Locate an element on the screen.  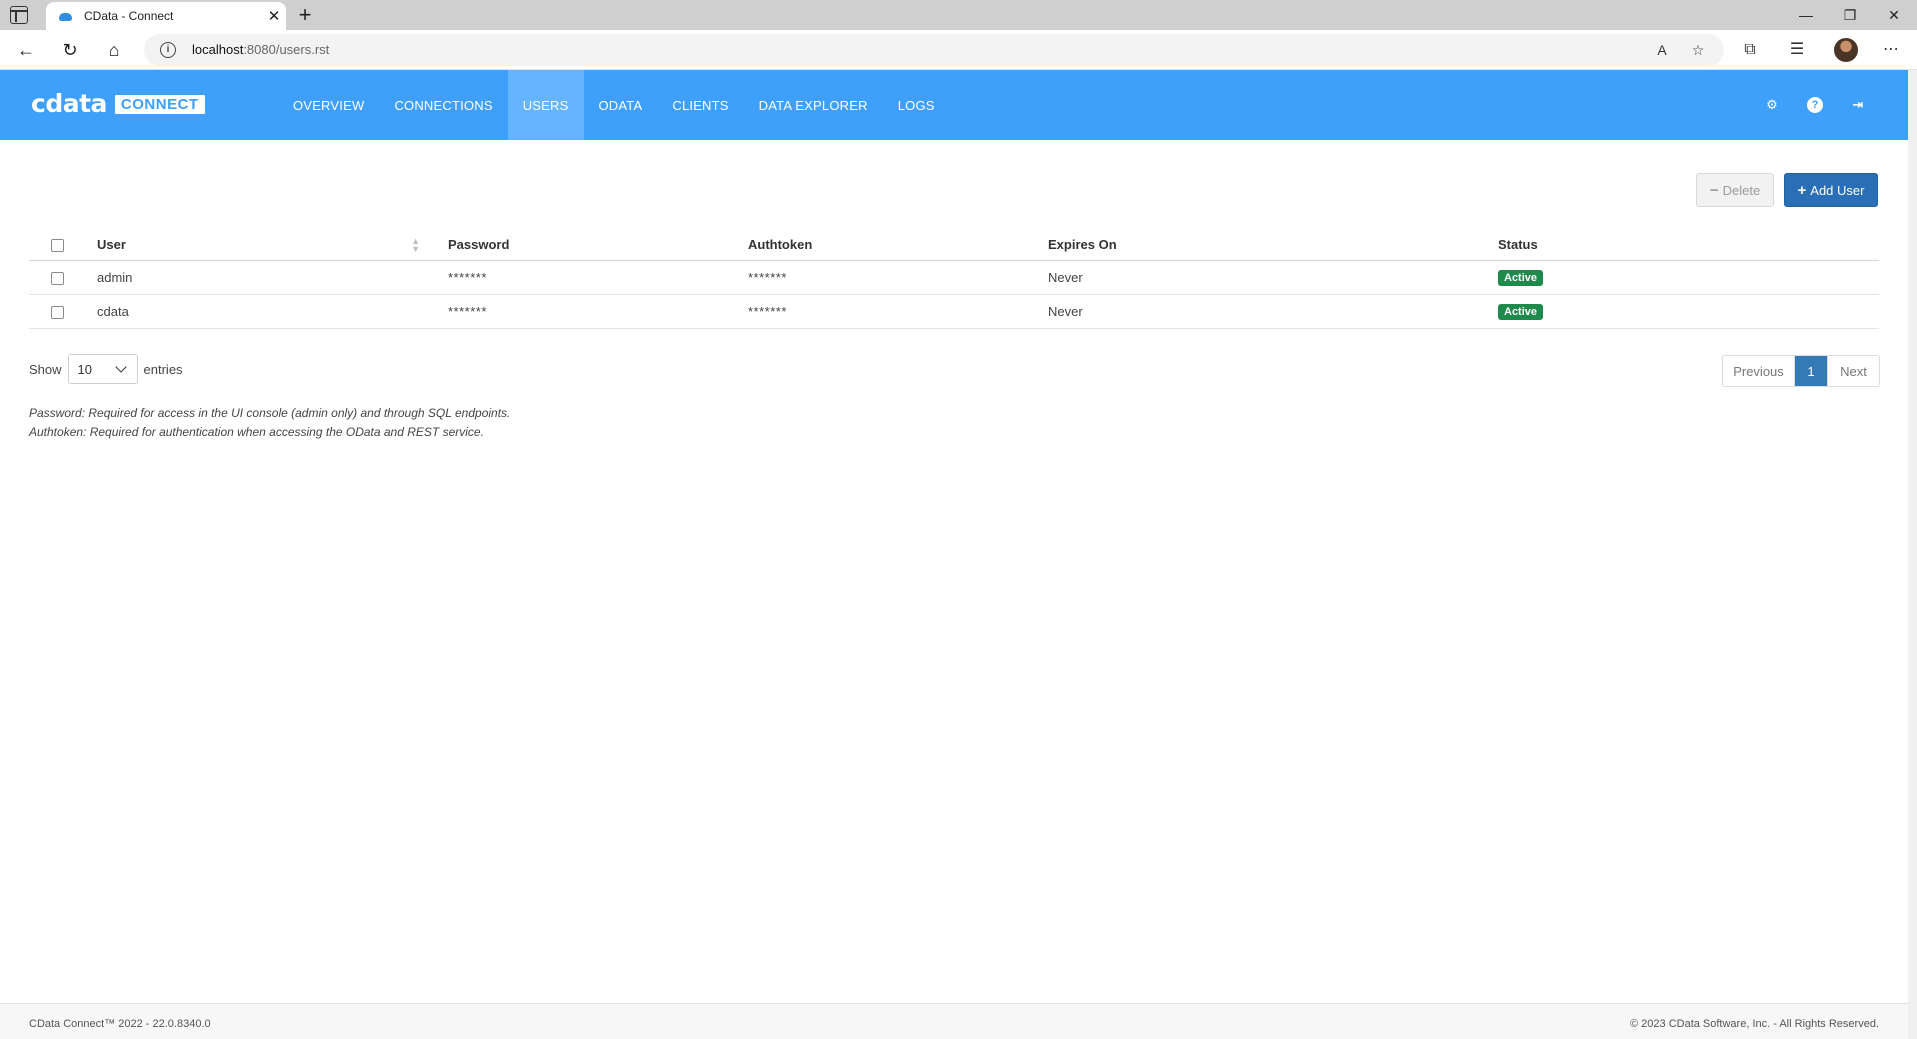
next-page-button: Next is located at coordinates (1853, 371).